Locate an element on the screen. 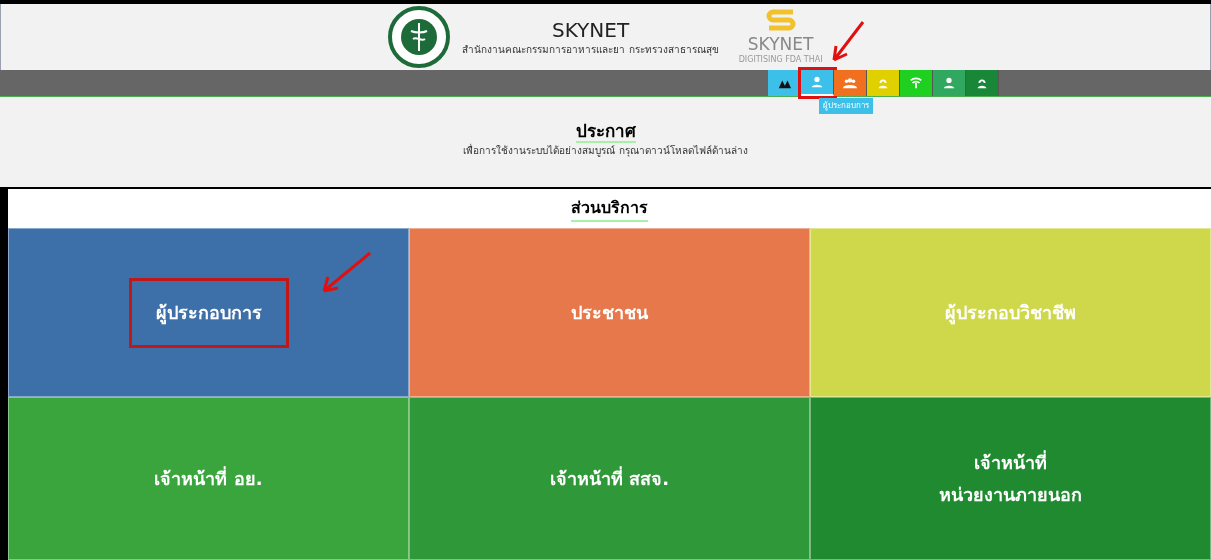  services-heading: ส่วนบริการ is located at coordinates (609, 208).